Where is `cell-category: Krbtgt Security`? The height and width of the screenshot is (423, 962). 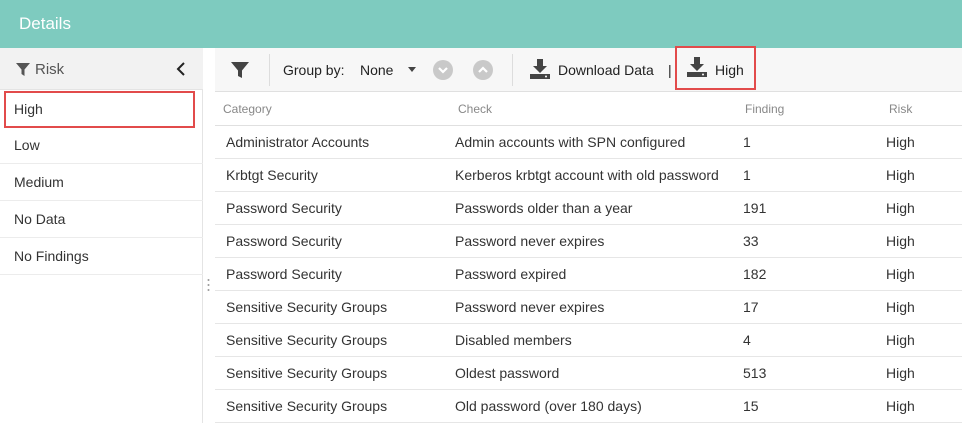
cell-category: Krbtgt Security is located at coordinates (272, 175).